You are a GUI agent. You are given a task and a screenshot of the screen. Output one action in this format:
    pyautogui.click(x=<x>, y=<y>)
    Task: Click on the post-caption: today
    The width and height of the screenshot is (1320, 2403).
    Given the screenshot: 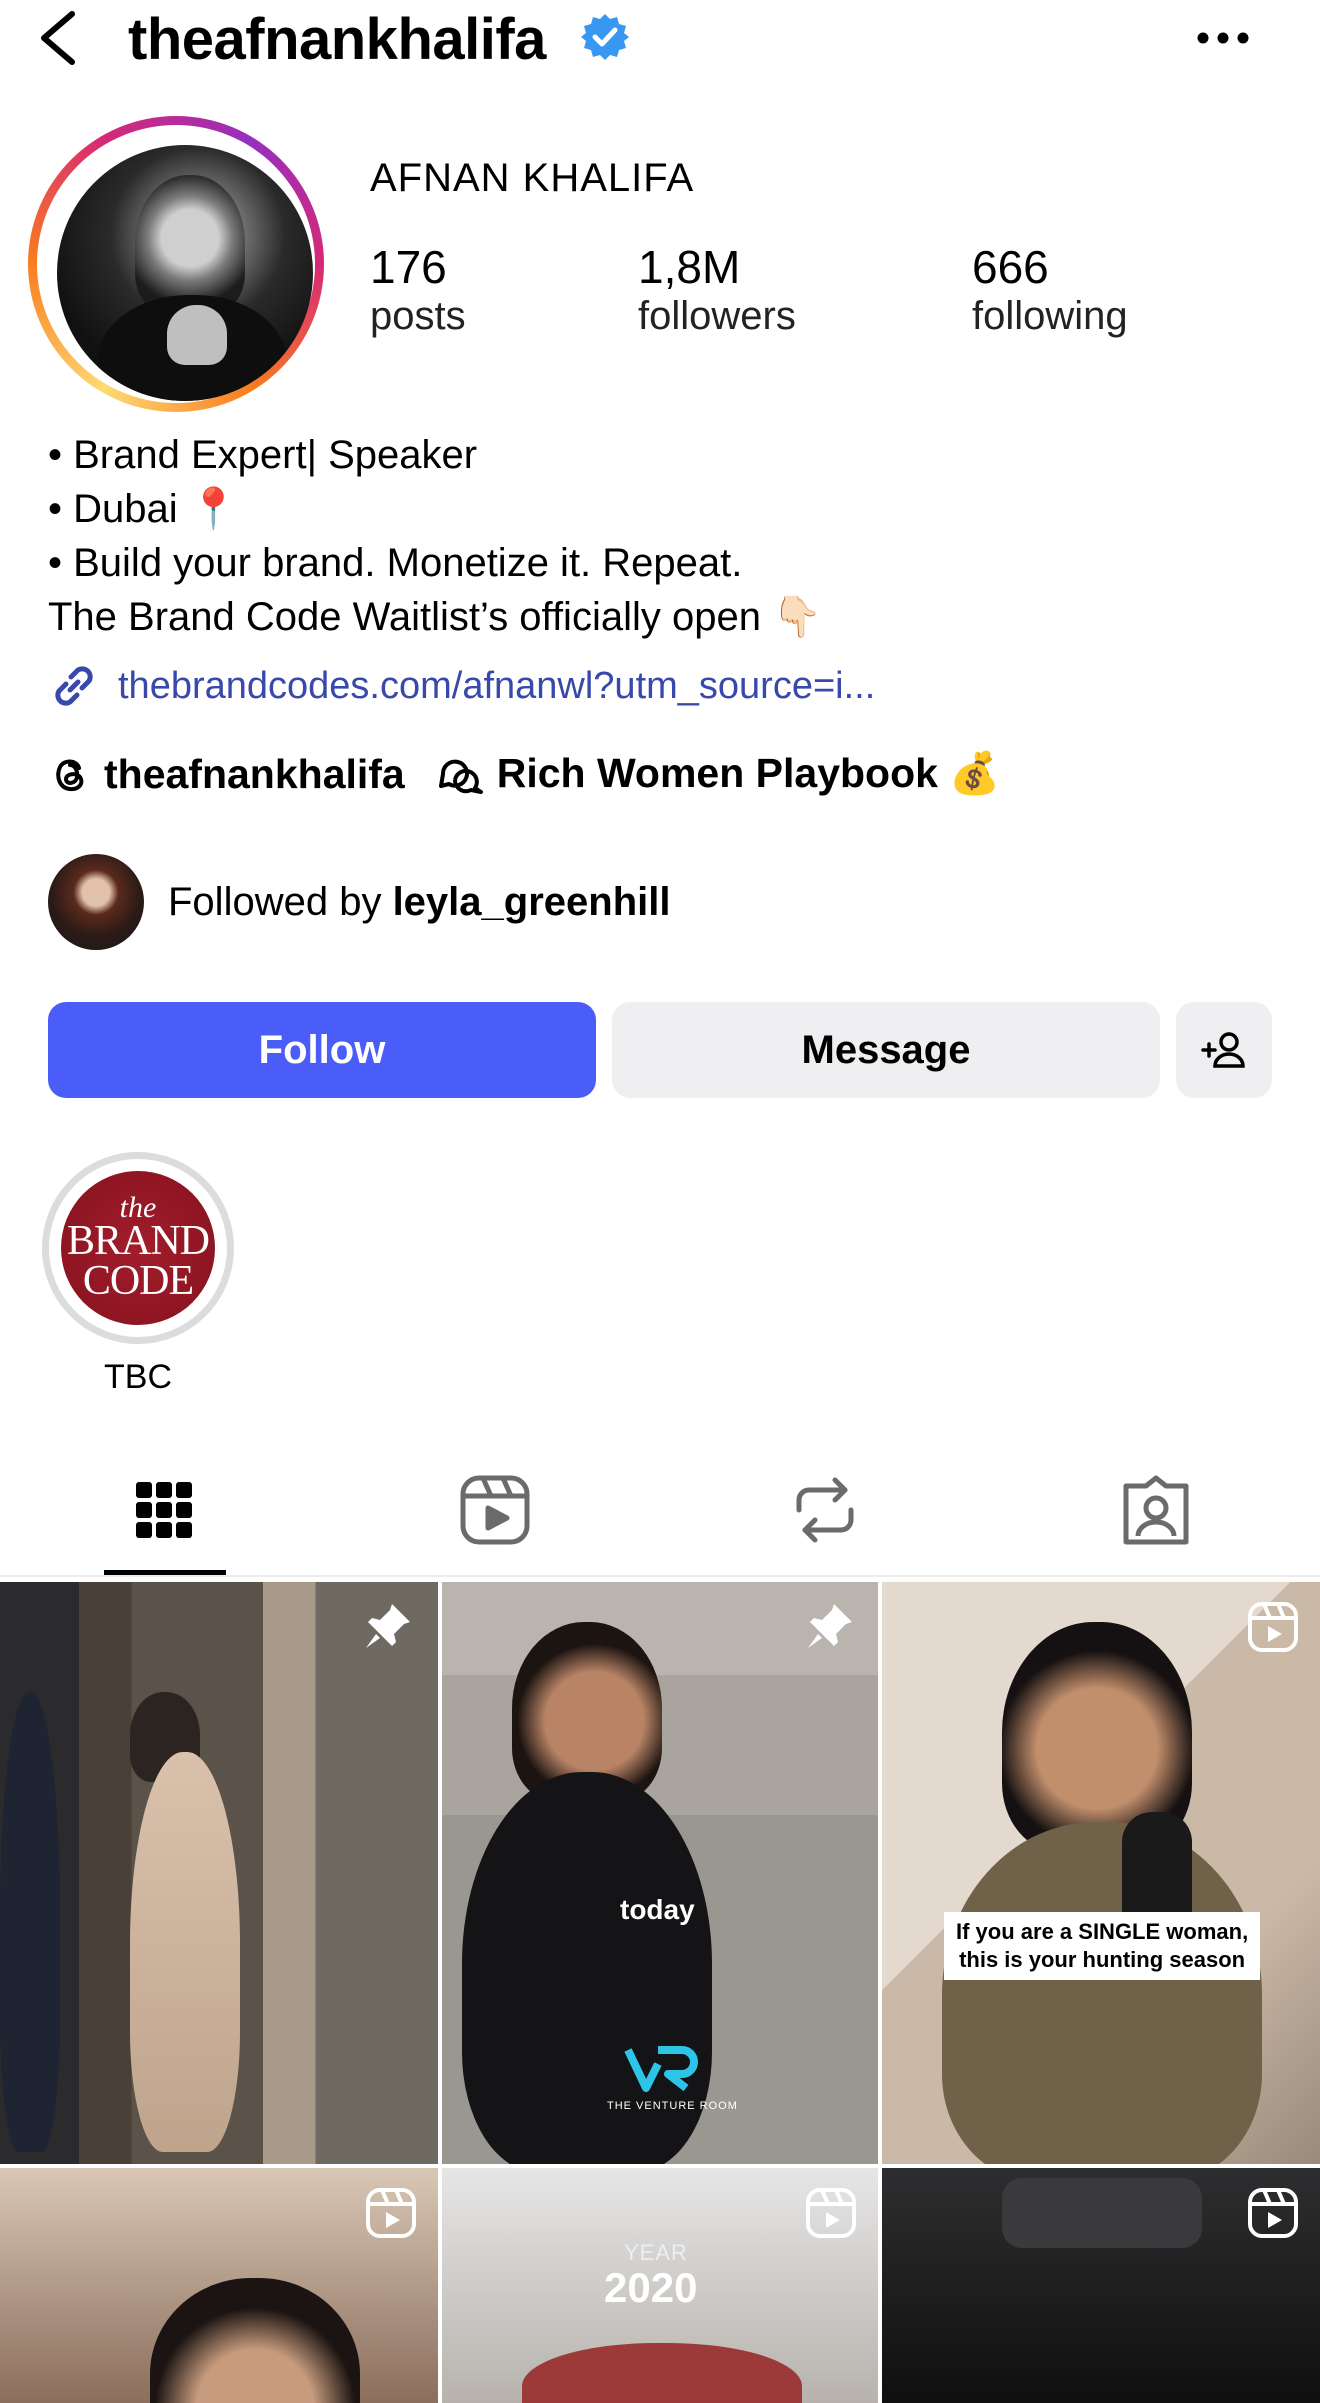 What is the action you would take?
    pyautogui.click(x=657, y=1909)
    